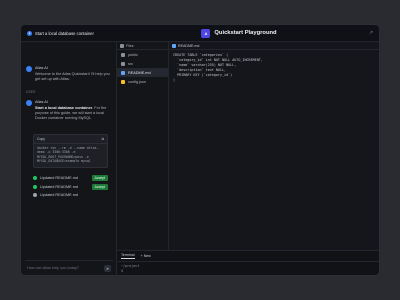 This screenshot has width=400, height=300. Describe the element at coordinates (107, 268) in the screenshot. I see `send-icon: ➤` at that location.